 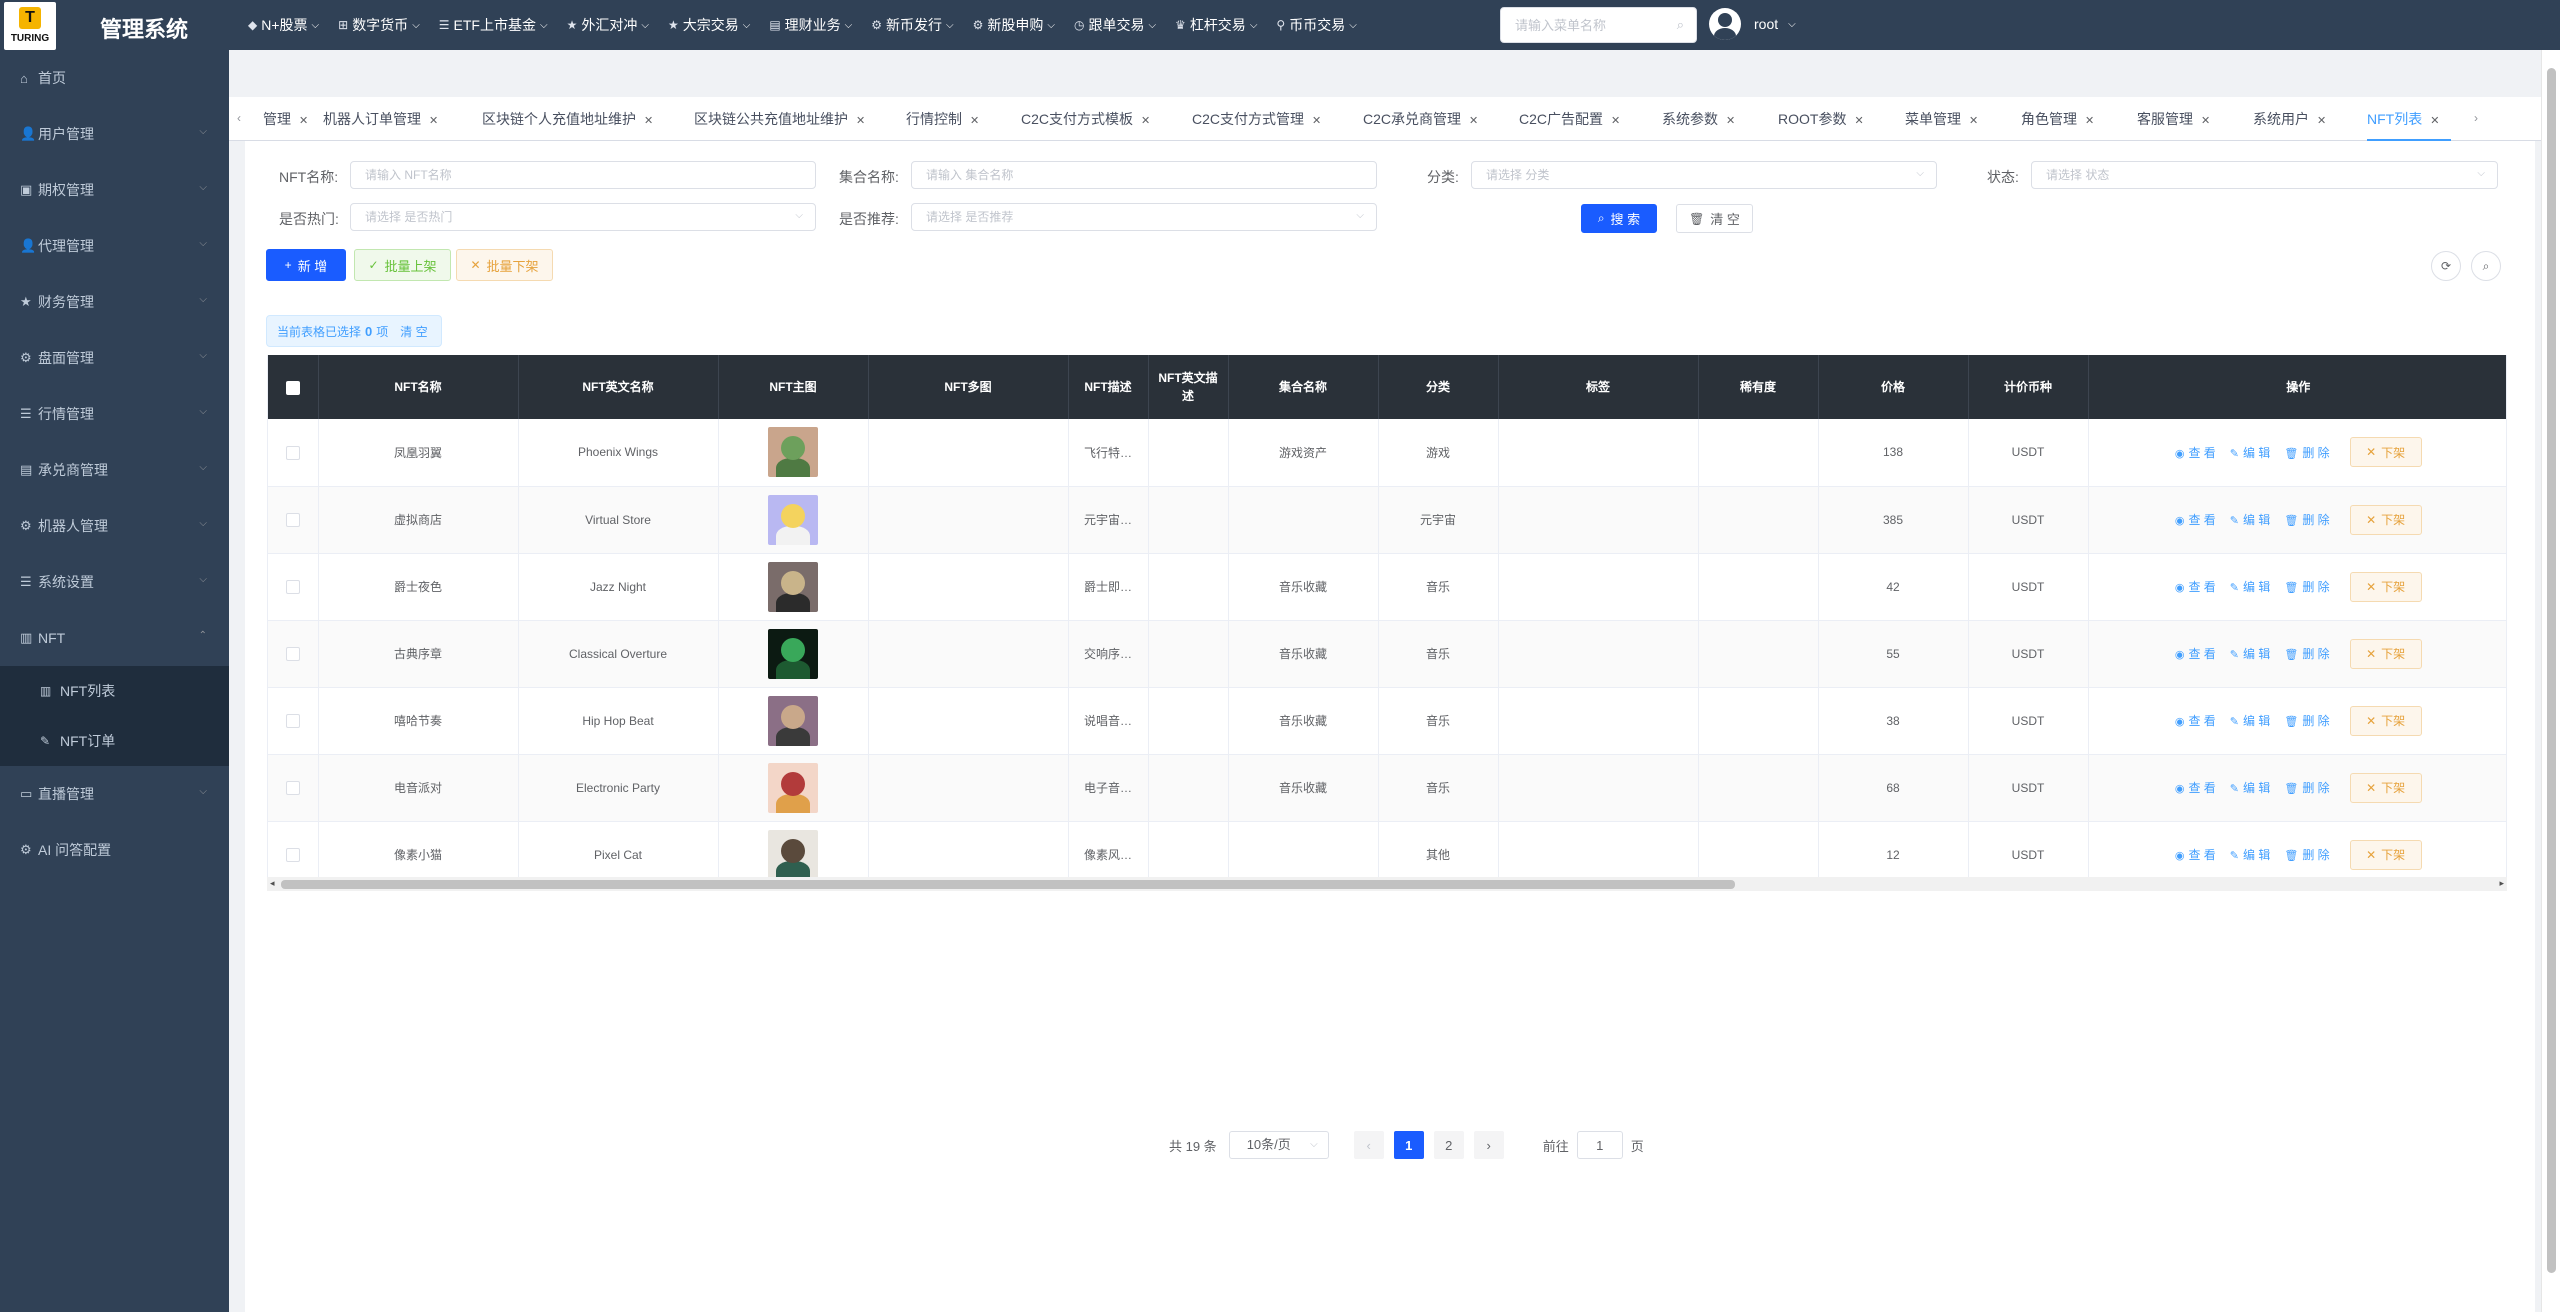 I want to click on vertical-scrollbar, so click(x=2550, y=681).